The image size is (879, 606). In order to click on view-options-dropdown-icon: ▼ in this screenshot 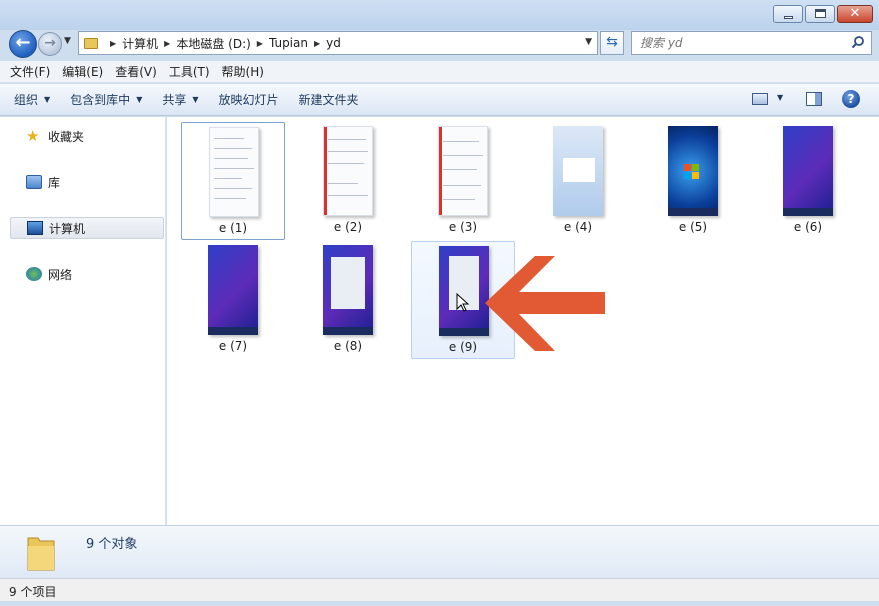, I will do `click(780, 97)`.